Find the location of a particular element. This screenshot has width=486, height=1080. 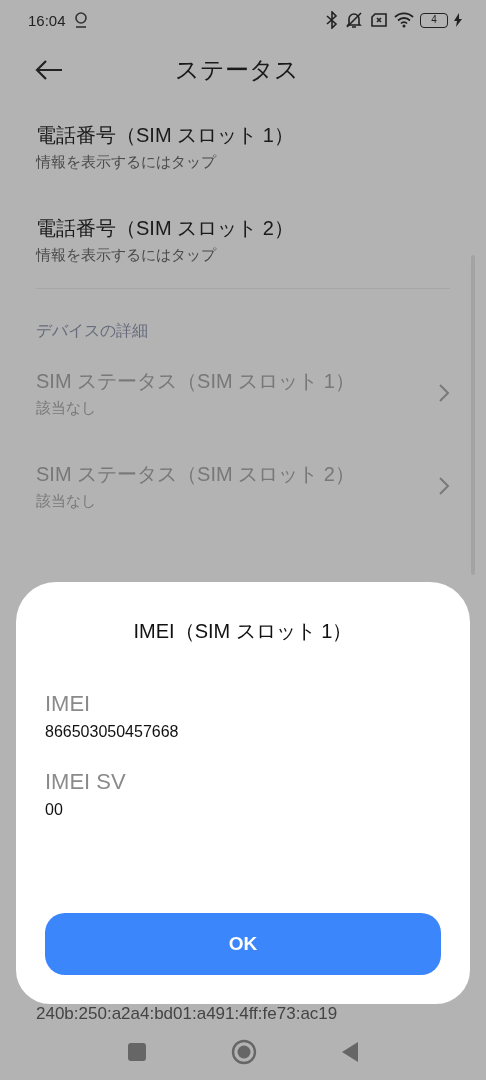

section-header: デバイスの詳細 is located at coordinates (92, 331).